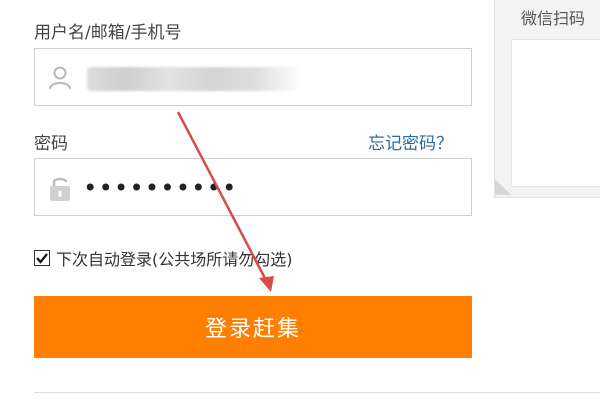 This screenshot has width=600, height=400. I want to click on forgot-password-link: 忘记密码？, so click(410, 141).